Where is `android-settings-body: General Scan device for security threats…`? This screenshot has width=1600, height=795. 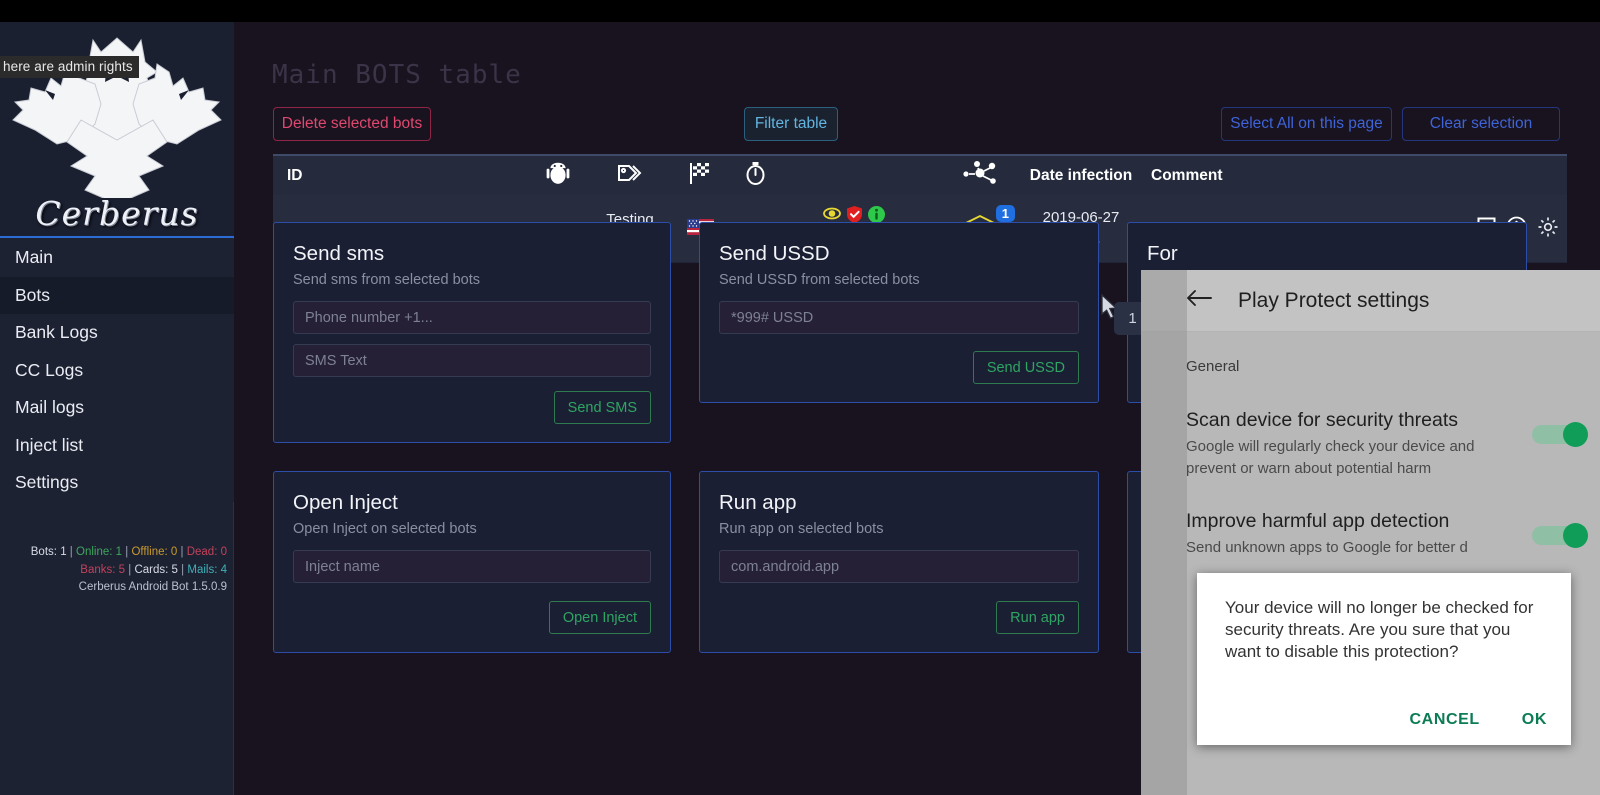 android-settings-body: General Scan device for security threats… is located at coordinates (1370, 445).